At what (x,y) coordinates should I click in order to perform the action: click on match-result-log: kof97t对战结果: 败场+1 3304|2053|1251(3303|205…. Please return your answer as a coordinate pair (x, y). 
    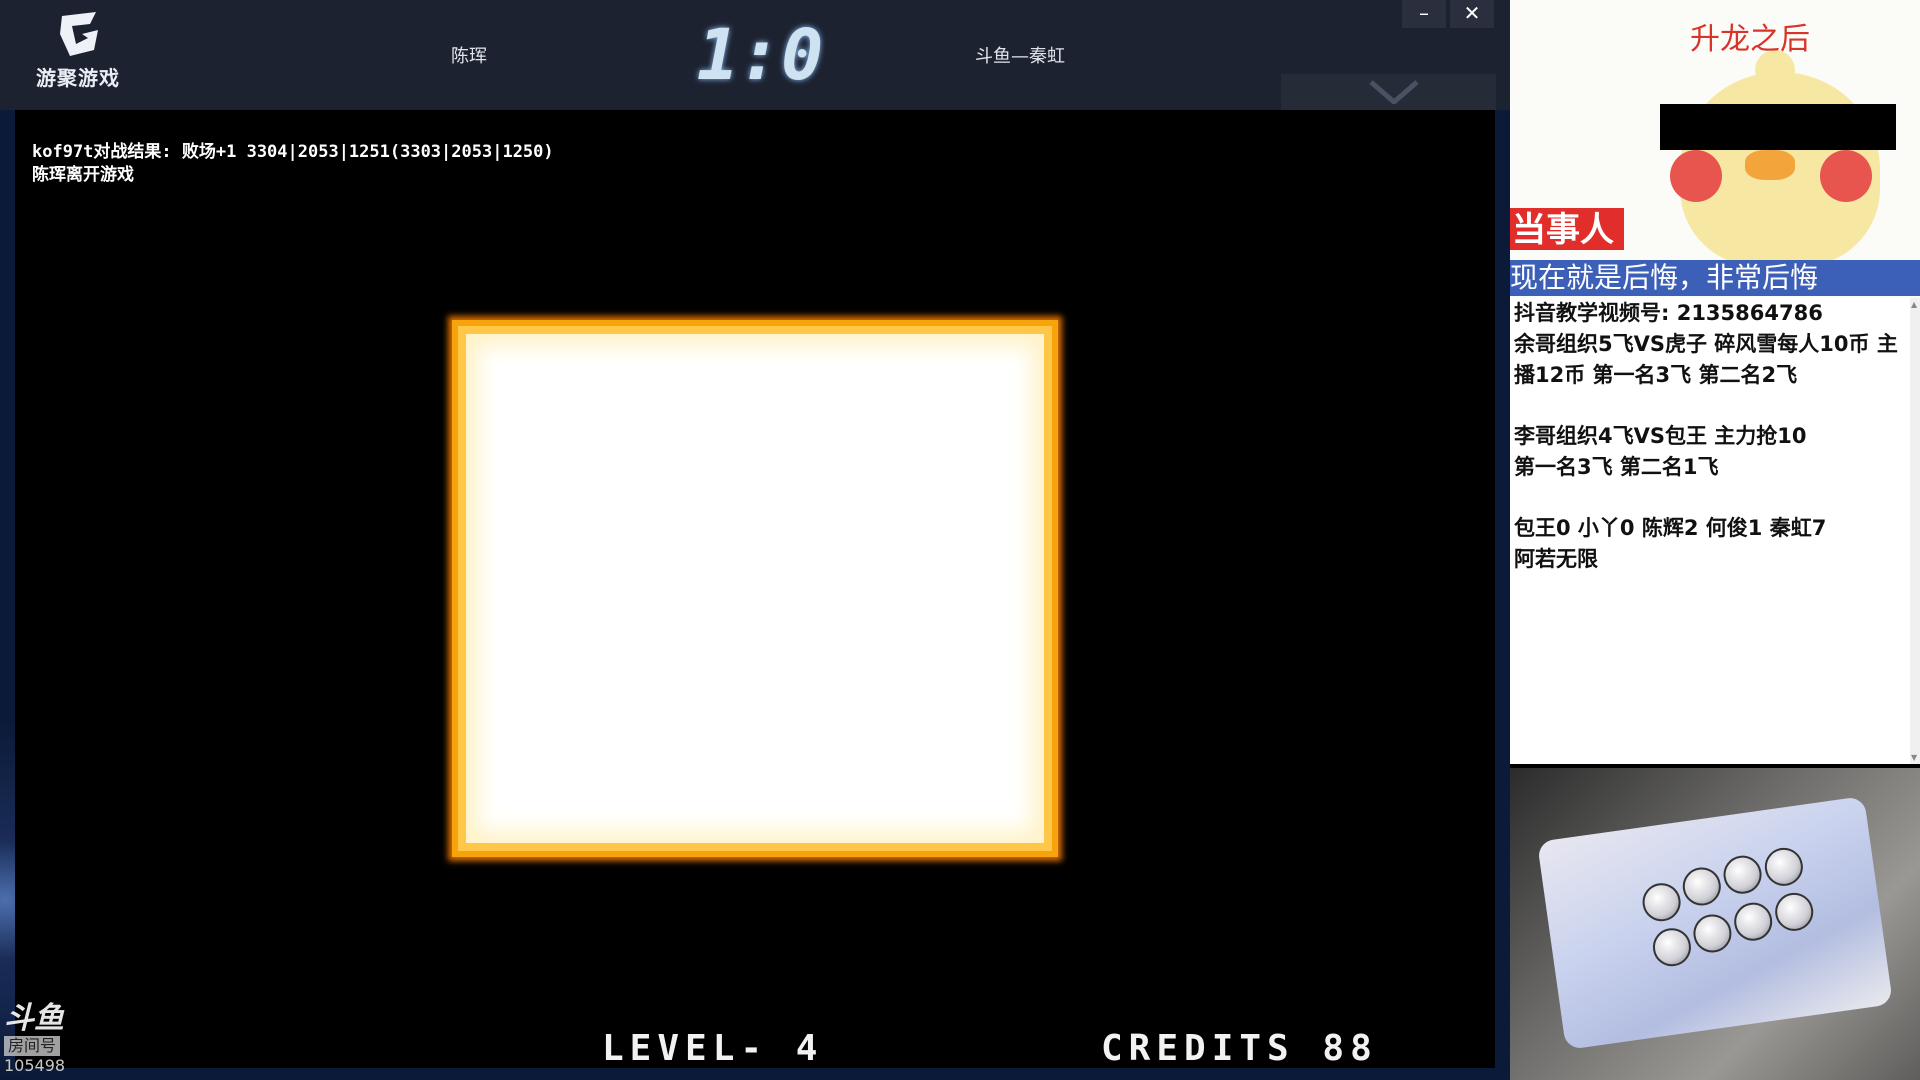
    Looking at the image, I should click on (293, 152).